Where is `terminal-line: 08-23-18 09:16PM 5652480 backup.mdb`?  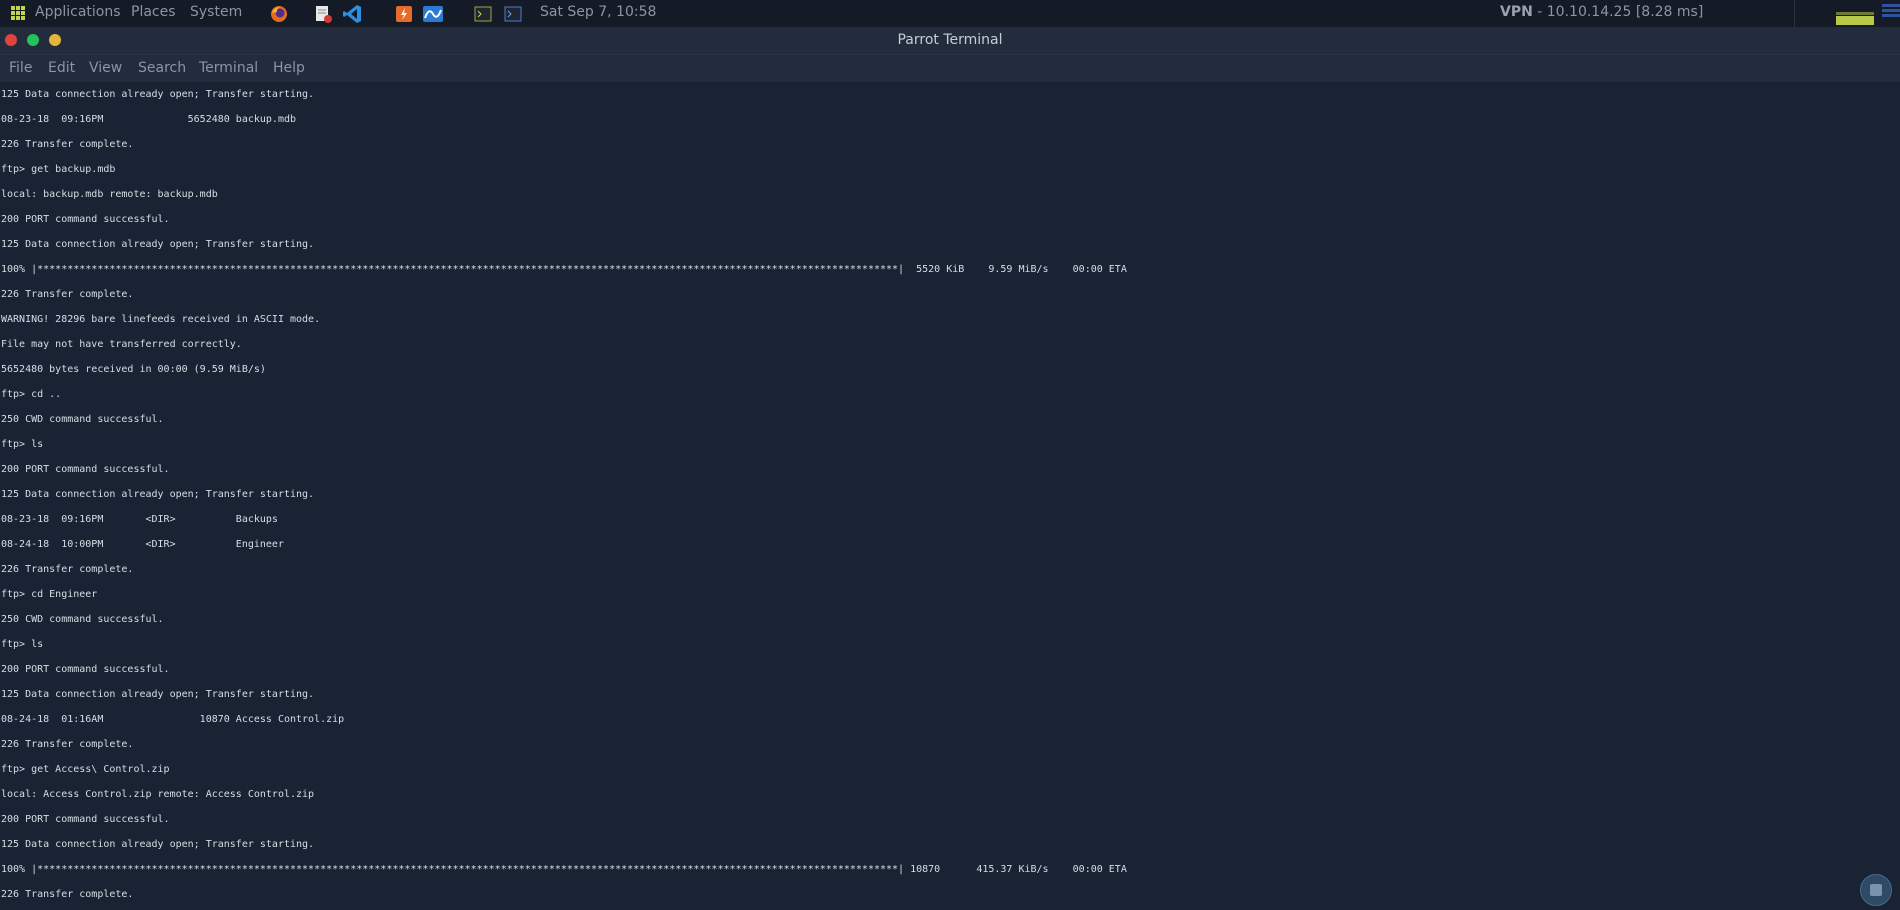 terminal-line: 08-23-18 09:16PM 5652480 backup.mdb is located at coordinates (149, 119).